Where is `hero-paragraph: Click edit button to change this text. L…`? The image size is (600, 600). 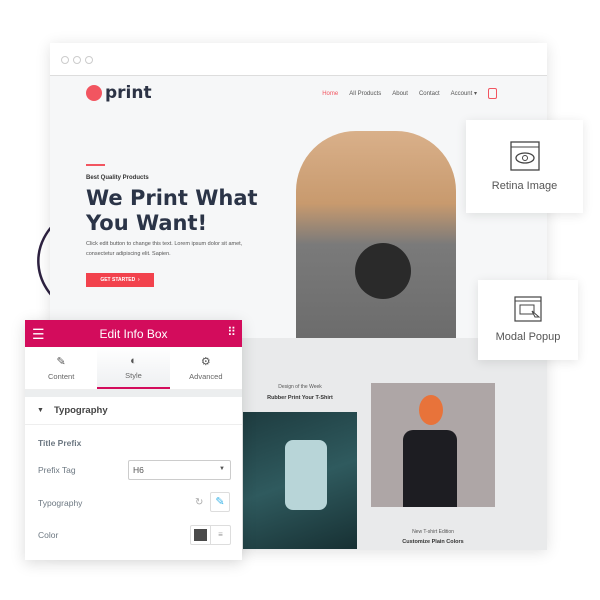
hero-paragraph: Click edit button to change this text. L… is located at coordinates (164, 249).